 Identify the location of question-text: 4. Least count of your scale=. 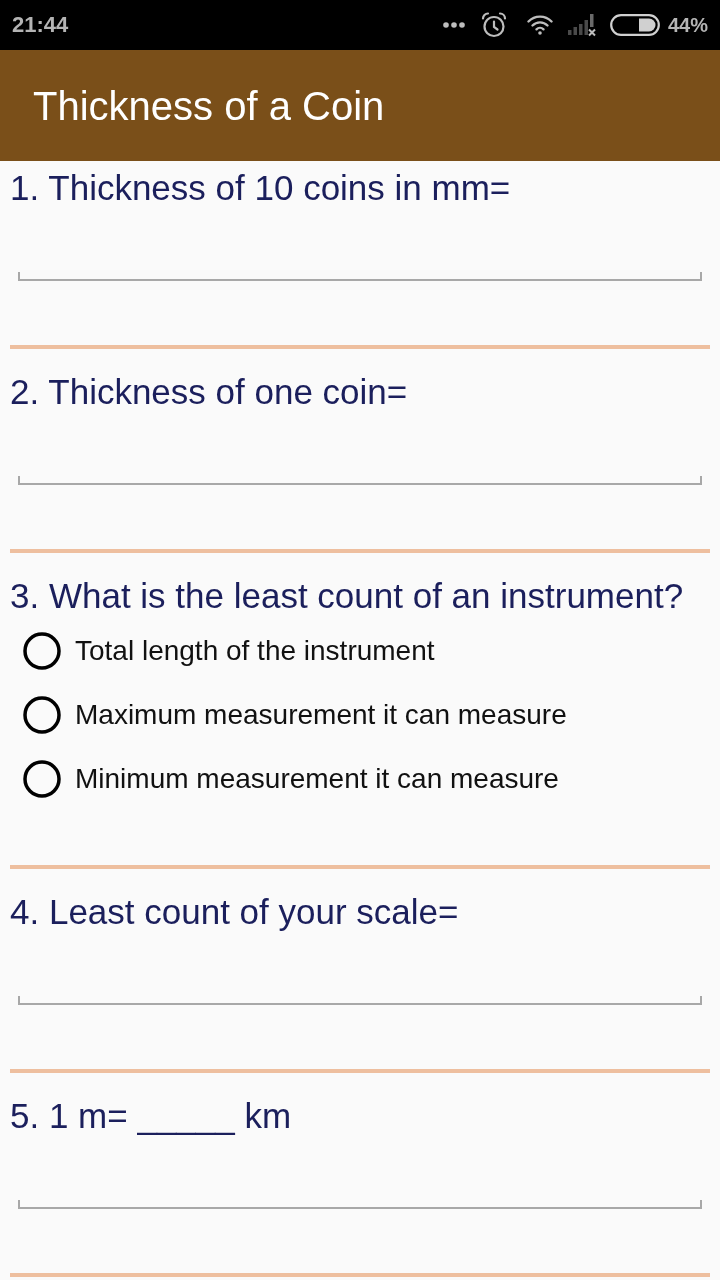
(234, 912).